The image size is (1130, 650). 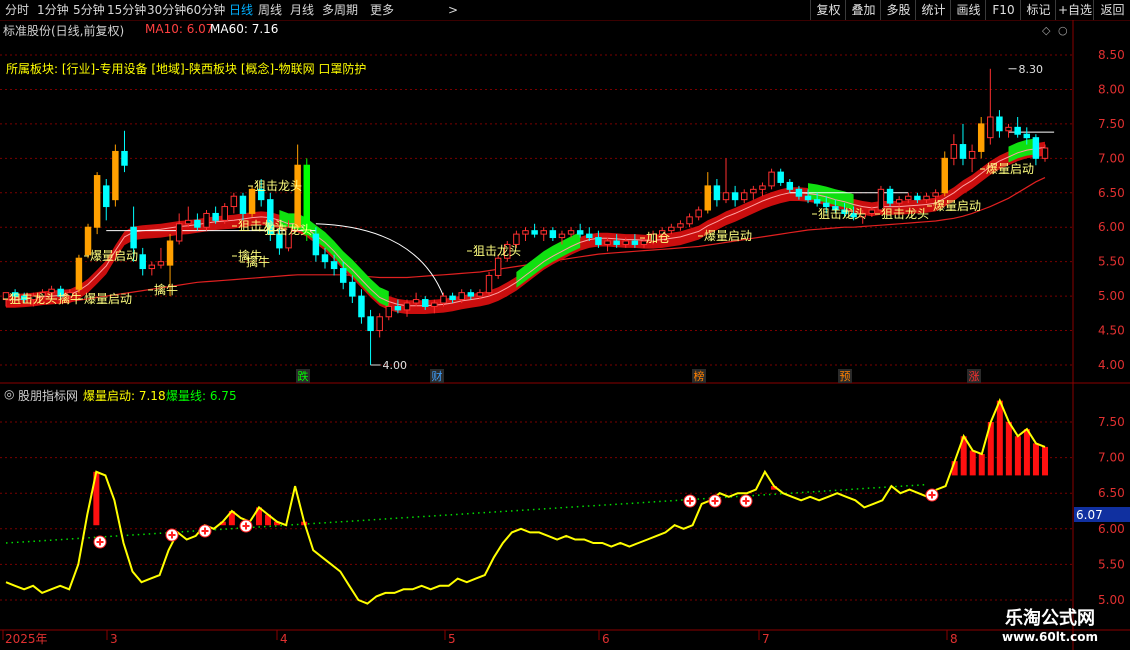 I want to click on sub-y-tick: 5.50, so click(x=1111, y=564).